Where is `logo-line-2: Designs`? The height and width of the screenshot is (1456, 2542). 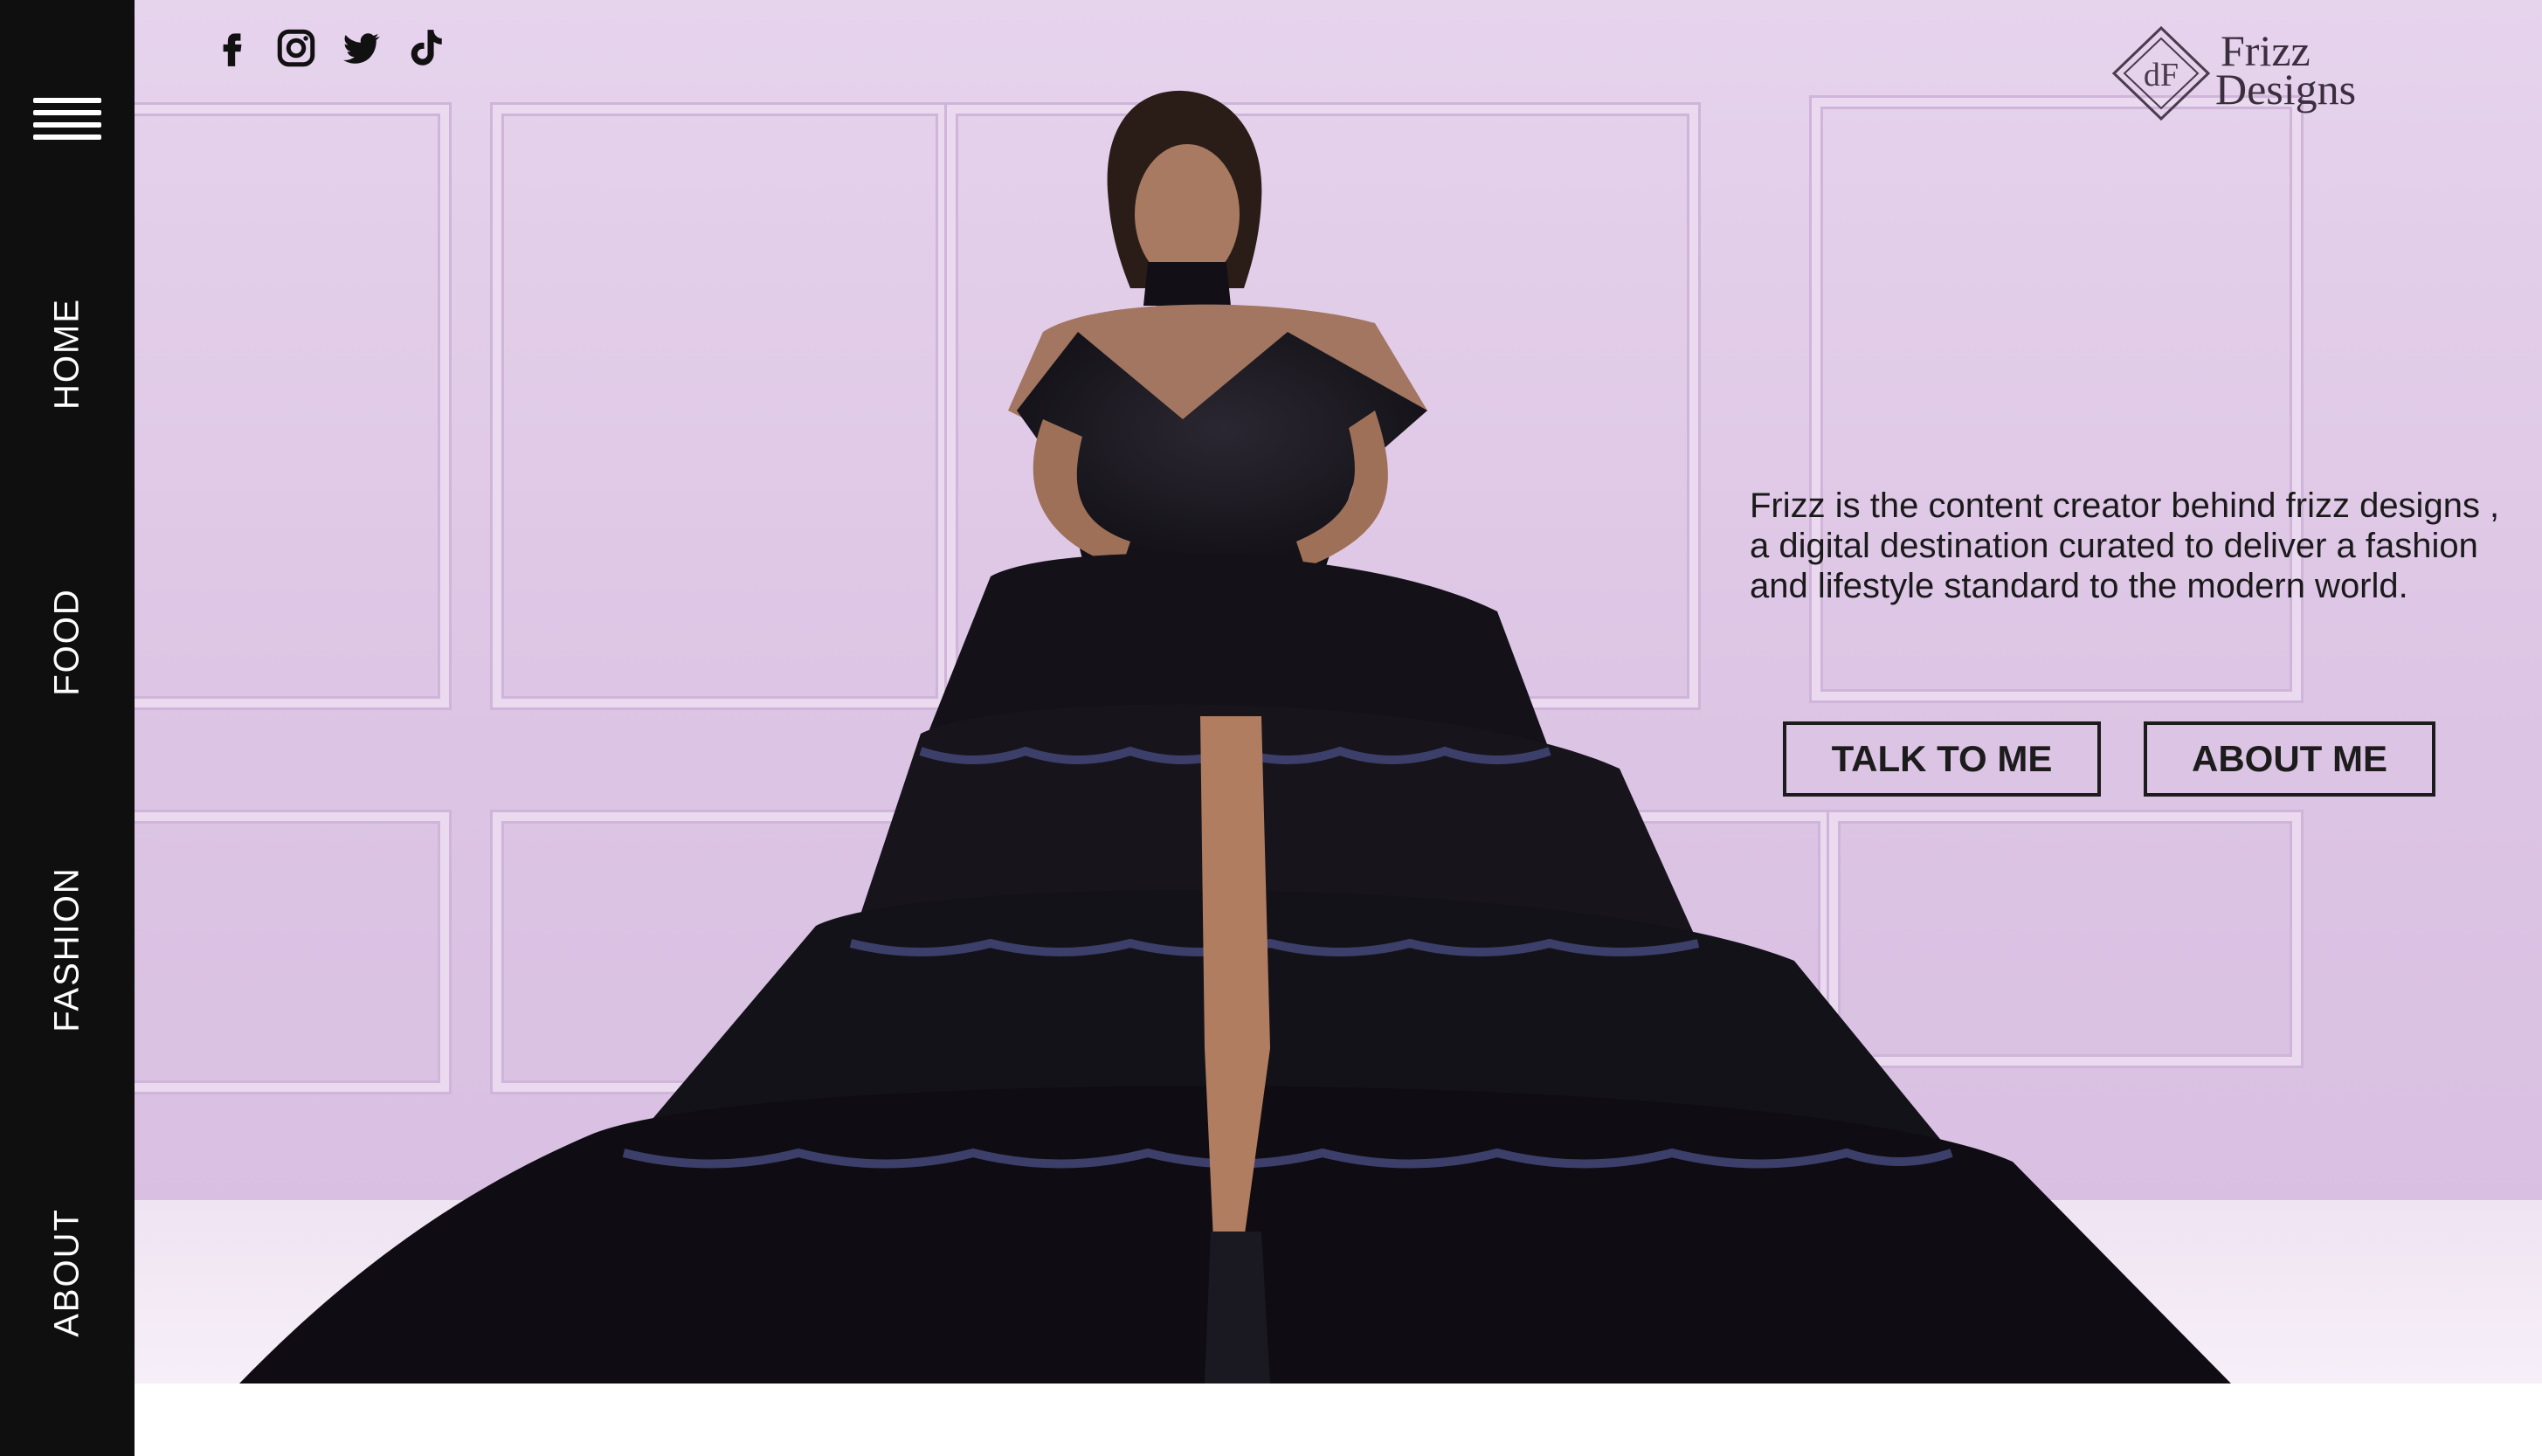 logo-line-2: Designs is located at coordinates (2286, 89).